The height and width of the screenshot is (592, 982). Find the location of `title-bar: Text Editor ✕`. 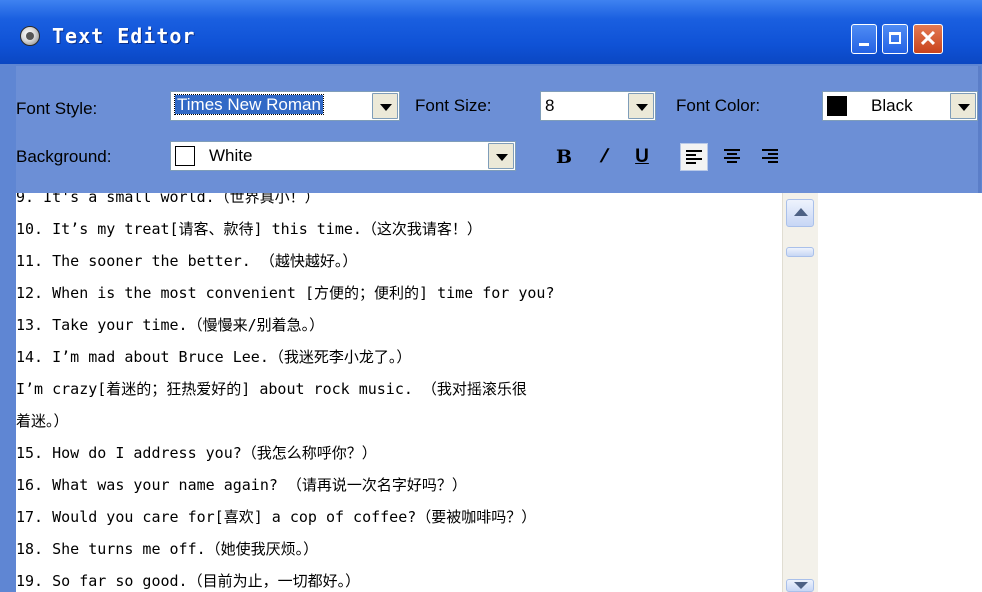

title-bar: Text Editor ✕ is located at coordinates (491, 32).